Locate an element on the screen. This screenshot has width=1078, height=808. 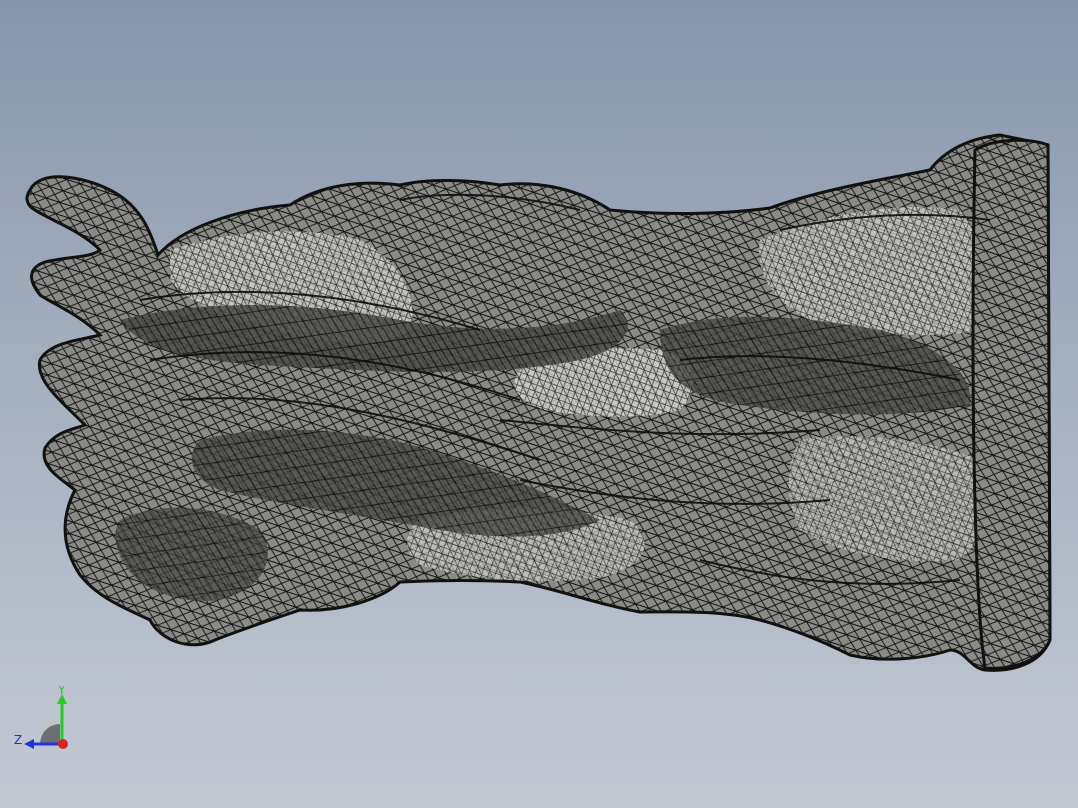
z-axis-arrow-icon is located at coordinates (29, 744).